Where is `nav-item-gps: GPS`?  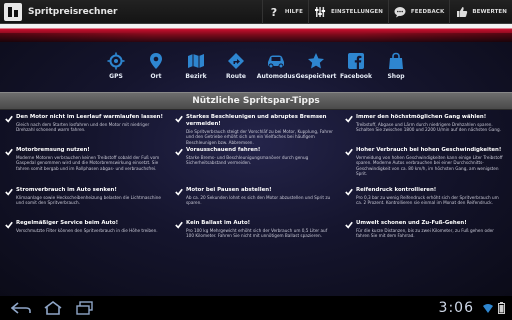
nav-item-gps: GPS is located at coordinates (116, 69).